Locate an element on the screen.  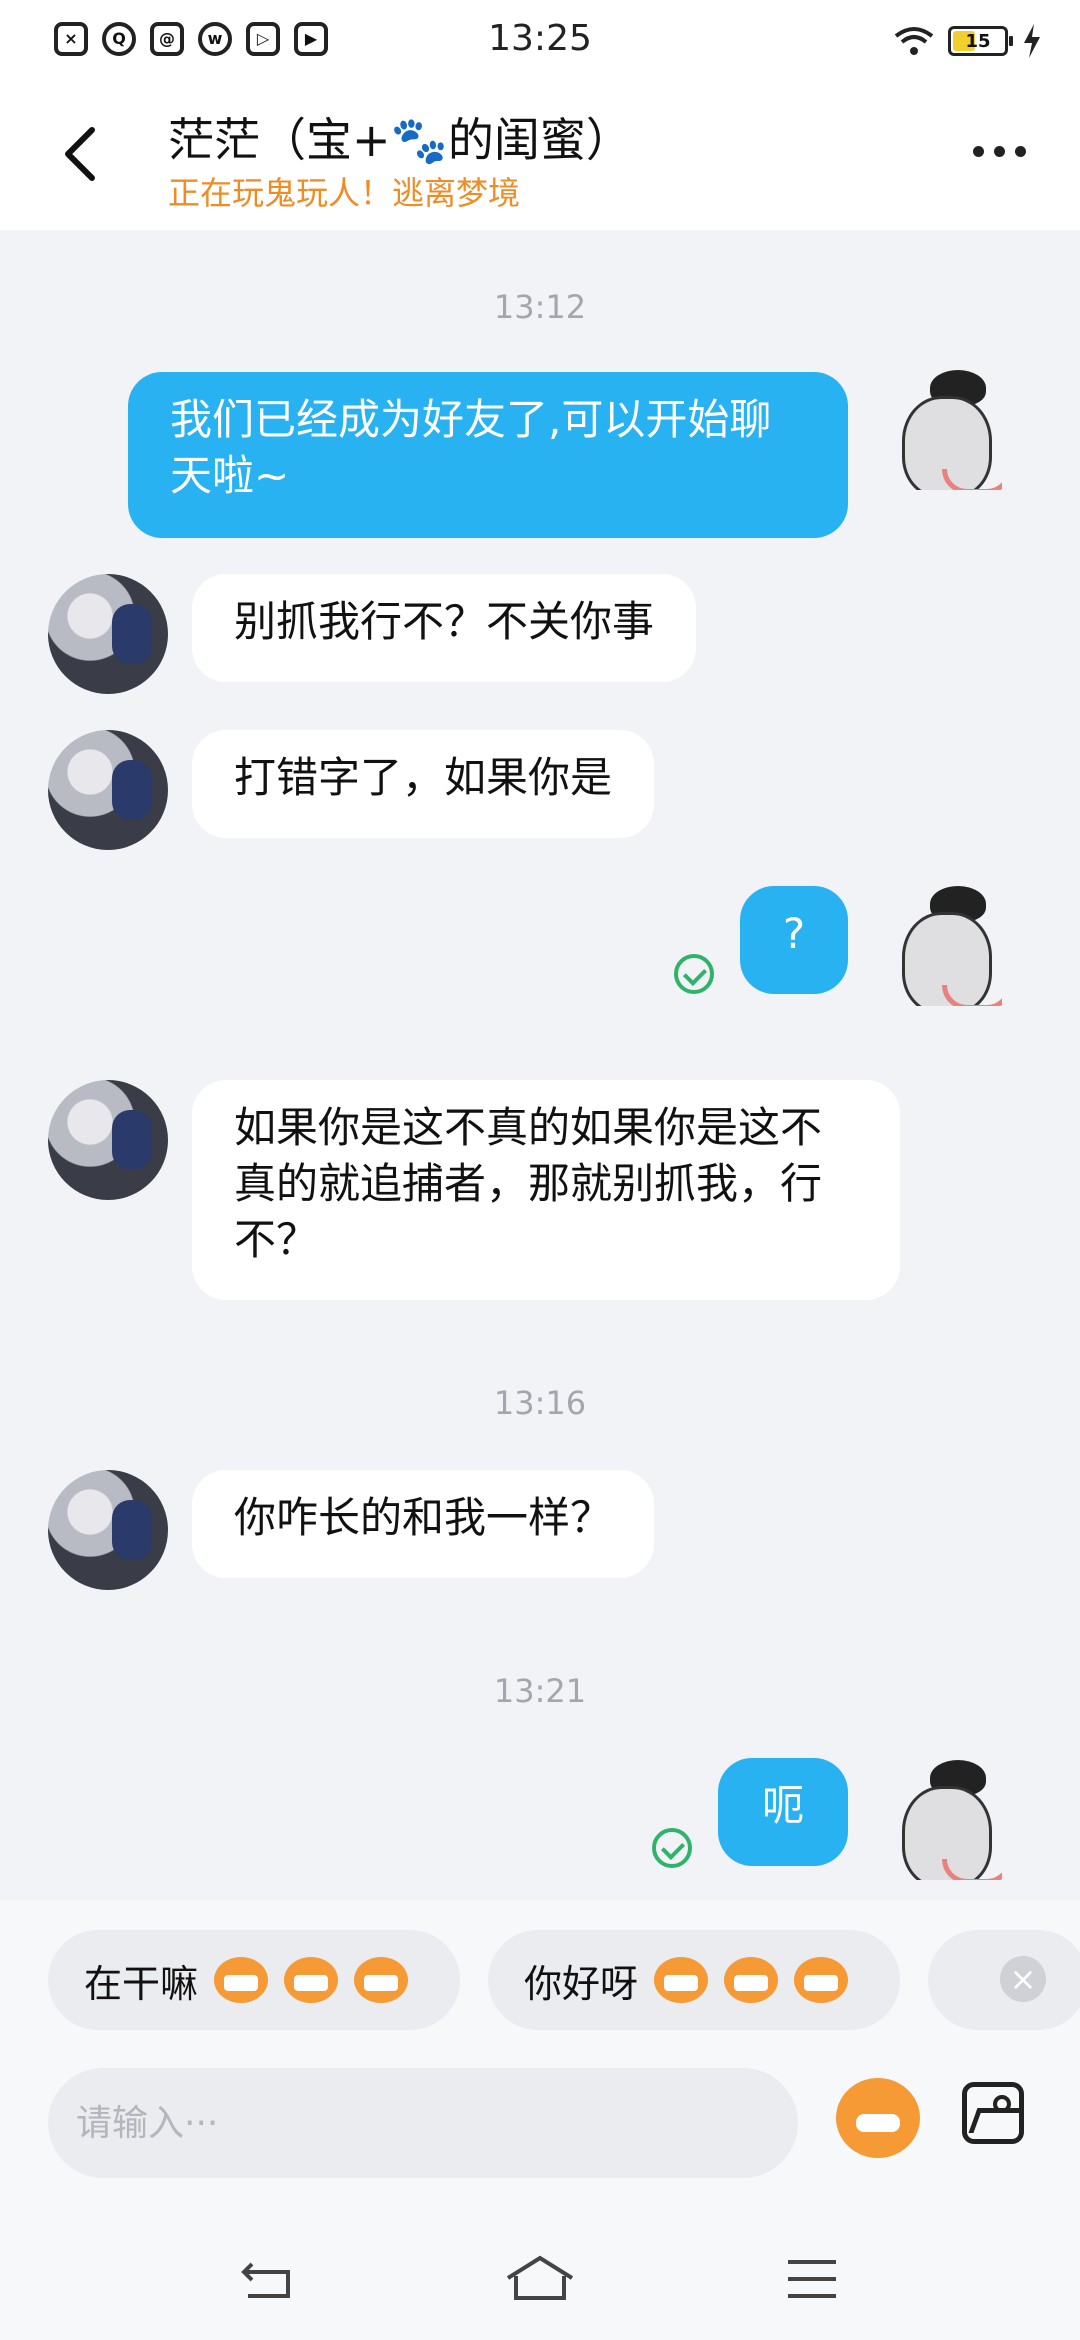
home-nav-icon is located at coordinates (540, 2279).